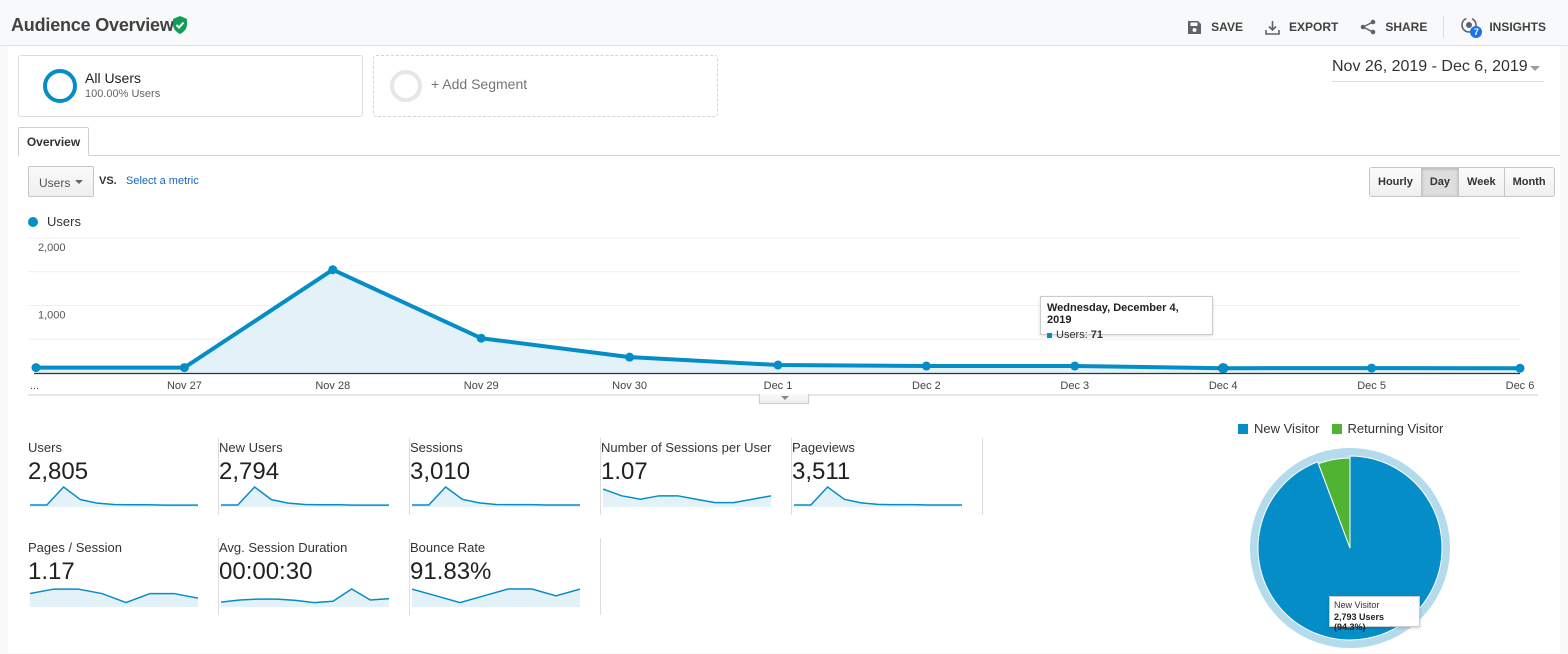  Describe the element at coordinates (1113, 314) in the screenshot. I see `tooltip-title: Wednesday, December 4, 2019` at that location.